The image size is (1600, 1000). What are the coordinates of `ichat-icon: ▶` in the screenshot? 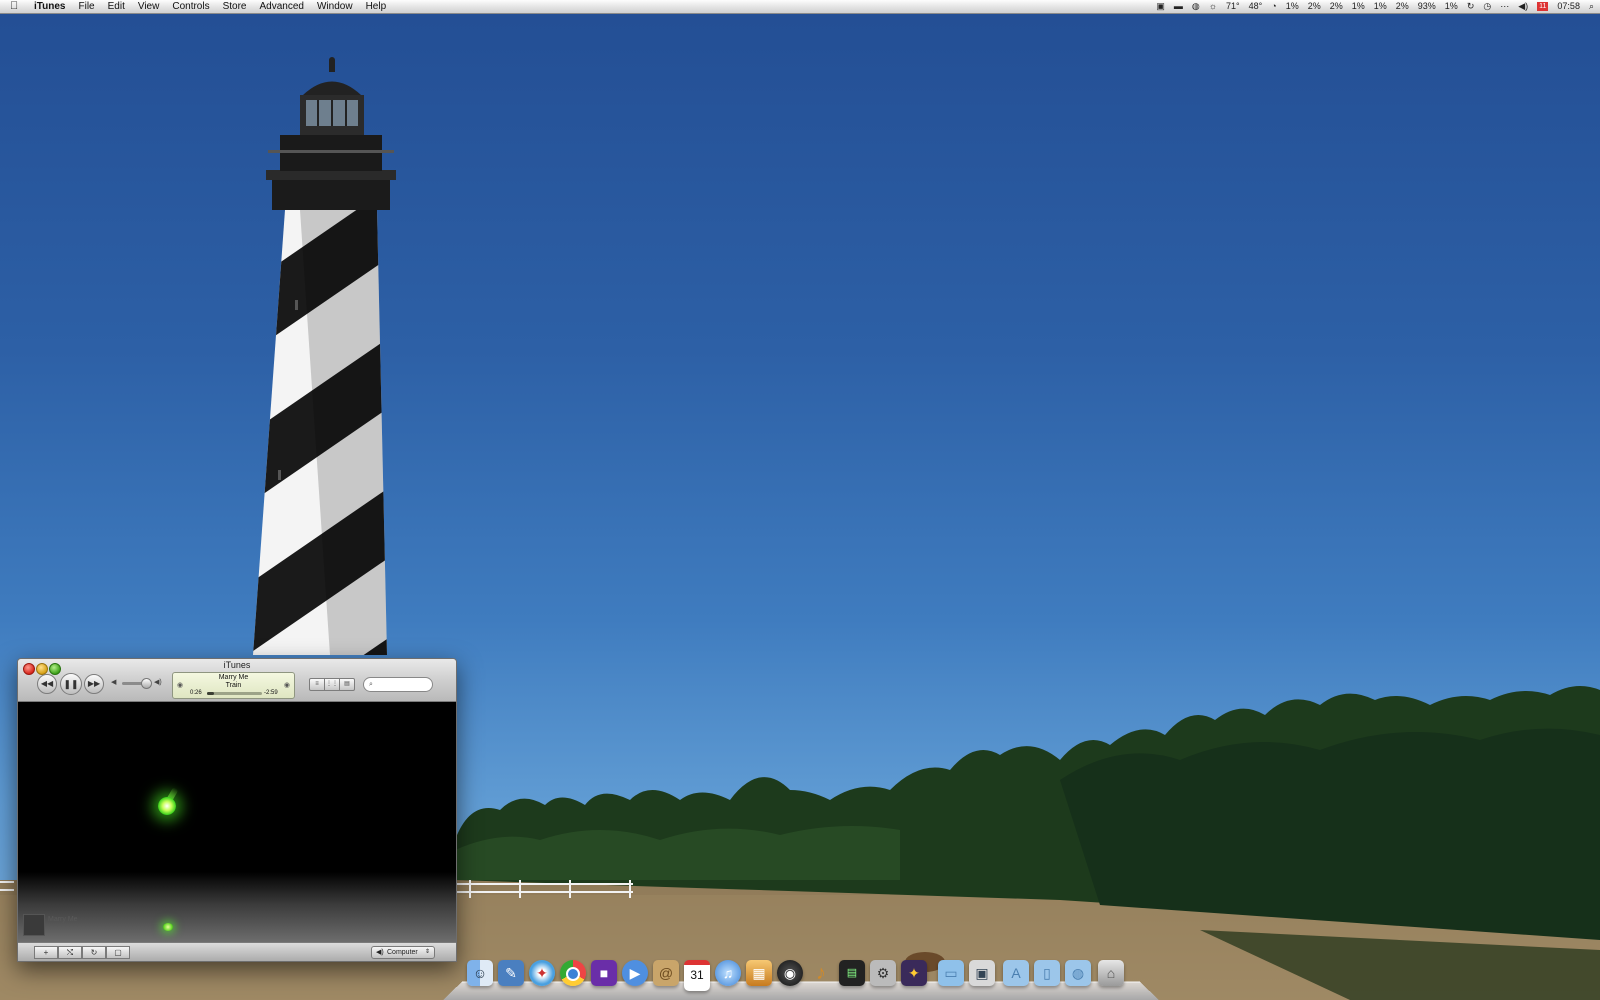 It's located at (635, 973).